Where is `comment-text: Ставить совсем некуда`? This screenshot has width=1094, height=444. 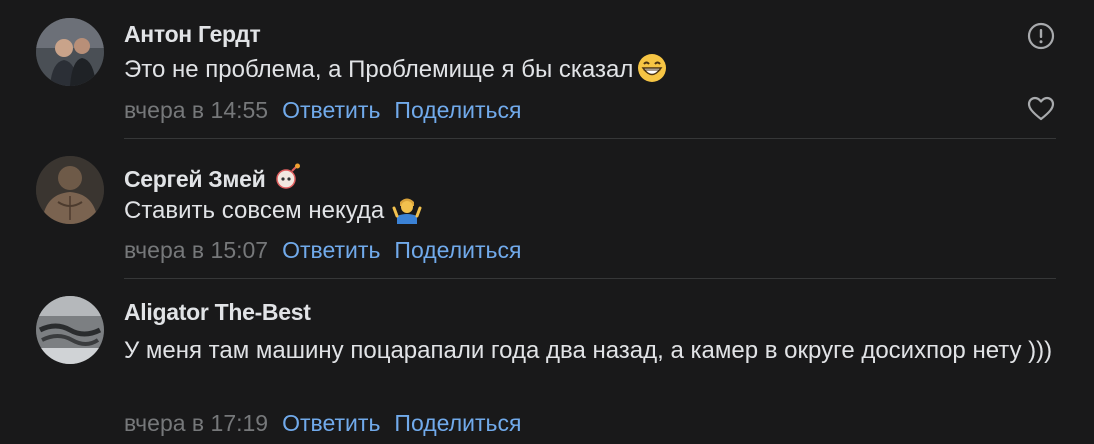
comment-text: Ставить совсем некуда is located at coordinates (594, 211).